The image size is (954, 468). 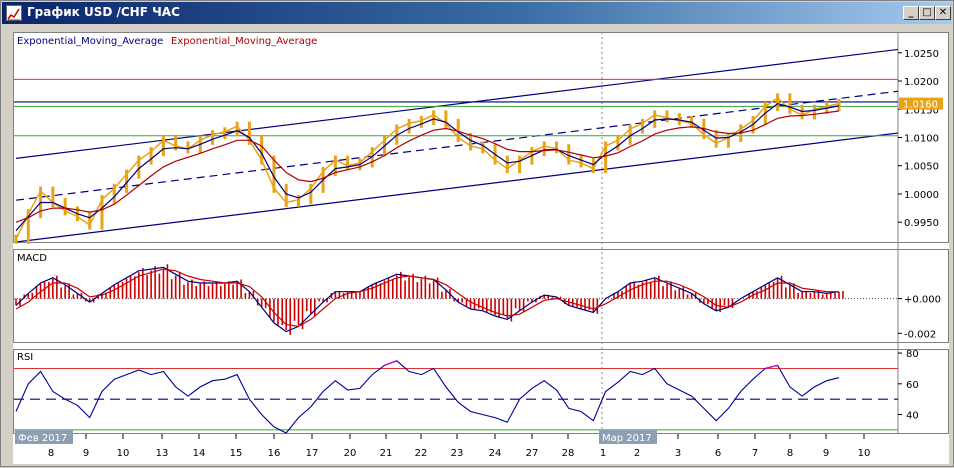 I want to click on price-tick-label: 1.0200, so click(x=921, y=82).